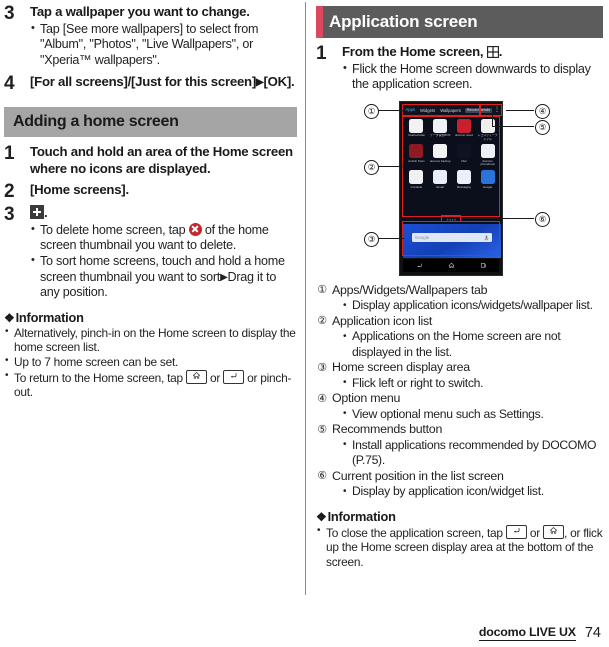 Image resolution: width=609 pixels, height=647 pixels. I want to click on callout-label: Option menu, so click(366, 398).